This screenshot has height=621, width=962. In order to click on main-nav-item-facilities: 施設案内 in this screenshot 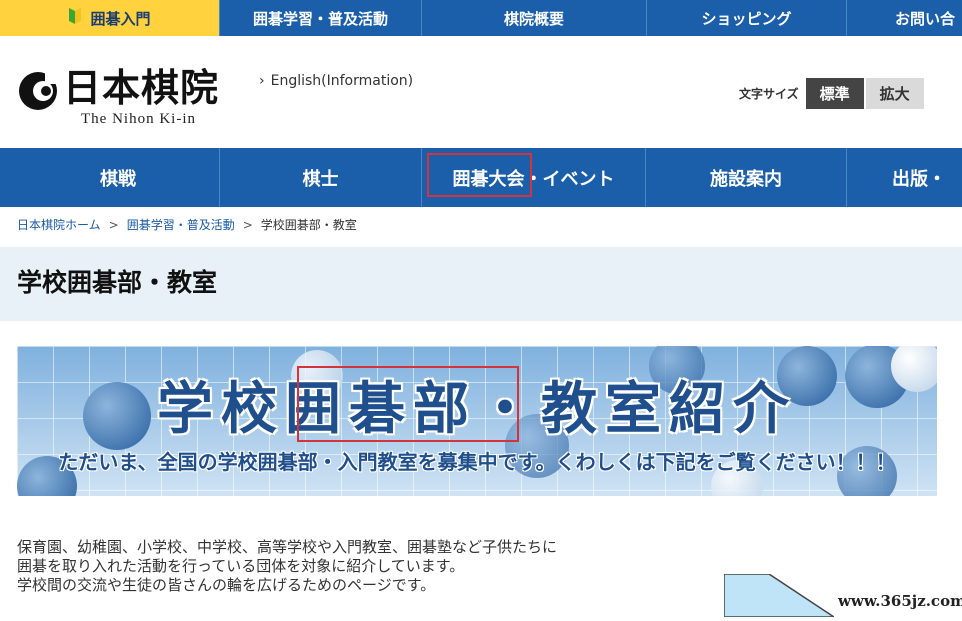, I will do `click(746, 177)`.